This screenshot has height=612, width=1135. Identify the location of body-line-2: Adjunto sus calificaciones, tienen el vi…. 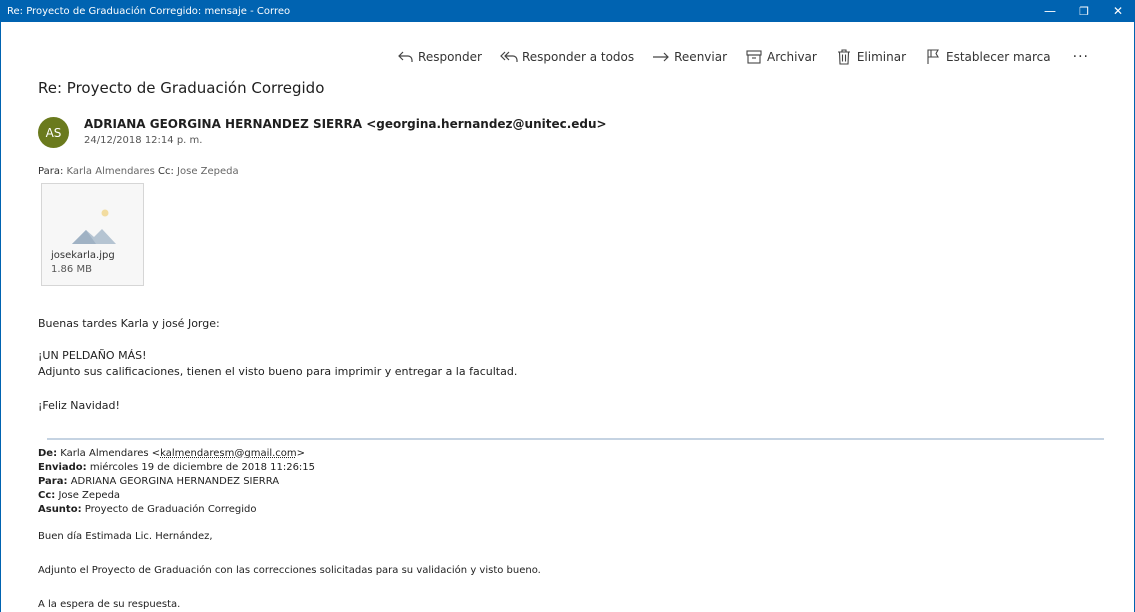
(278, 371).